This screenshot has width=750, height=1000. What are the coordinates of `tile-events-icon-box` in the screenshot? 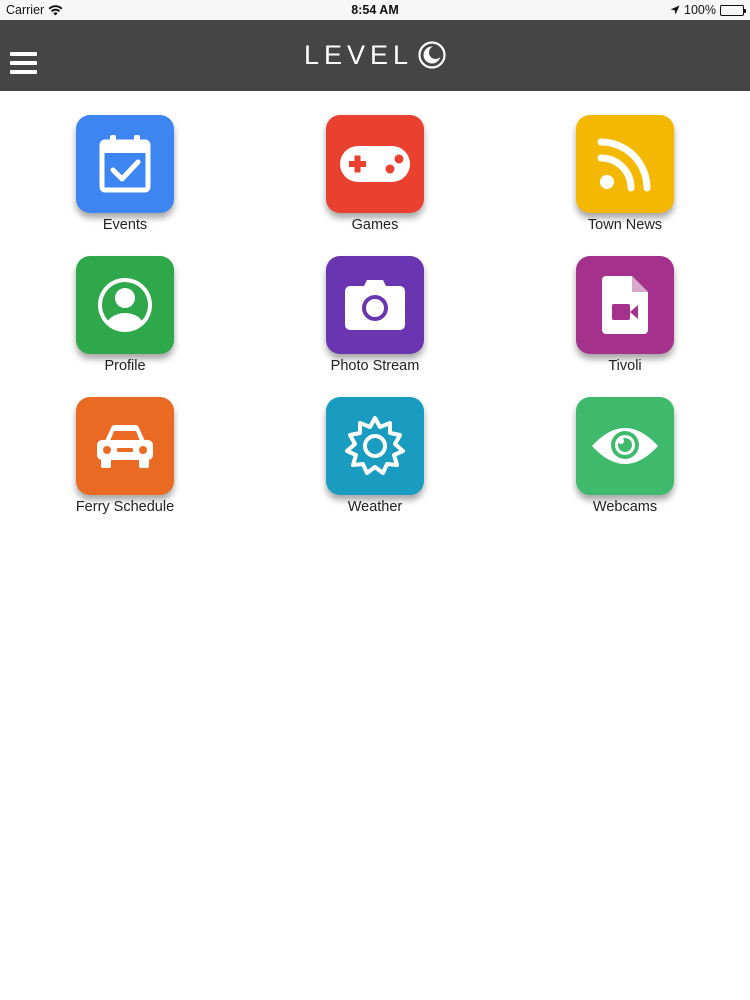 It's located at (125, 164).